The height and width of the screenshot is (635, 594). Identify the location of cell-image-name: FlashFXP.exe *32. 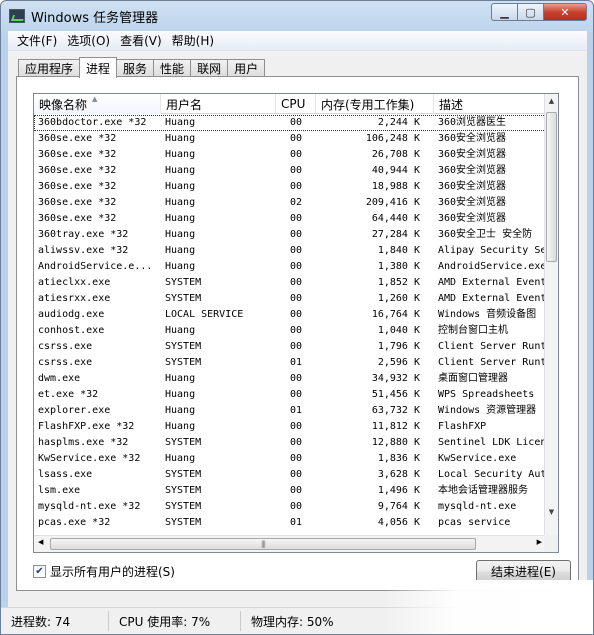
(86, 426).